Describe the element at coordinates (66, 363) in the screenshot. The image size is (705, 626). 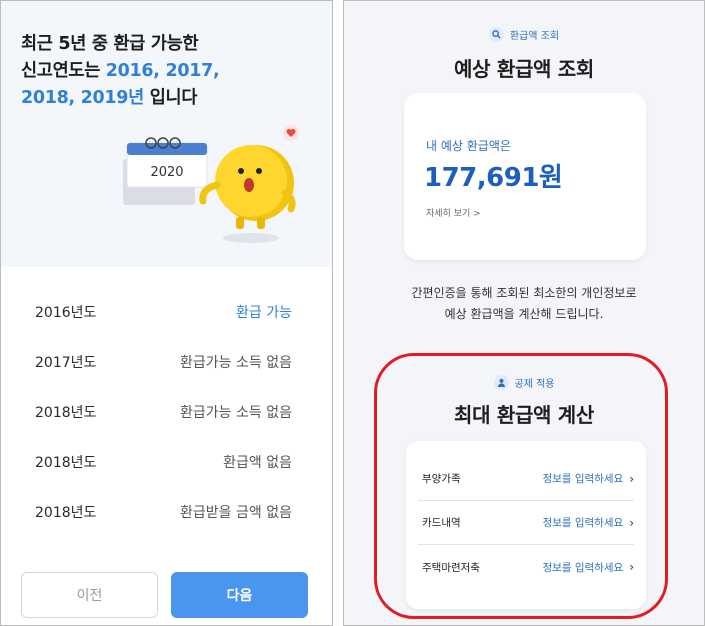
I see `year-label: 2017년도` at that location.